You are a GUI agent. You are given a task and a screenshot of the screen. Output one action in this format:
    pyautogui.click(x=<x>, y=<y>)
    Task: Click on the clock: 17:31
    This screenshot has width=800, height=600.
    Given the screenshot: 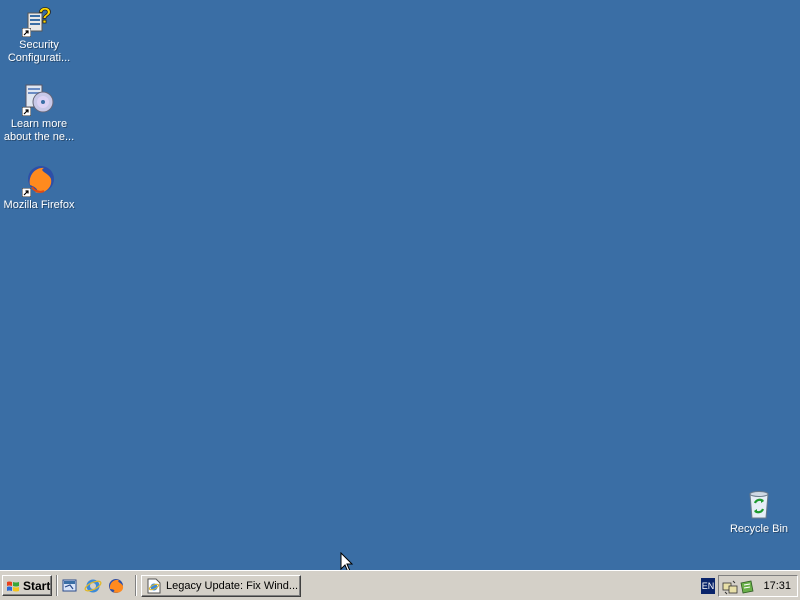 What is the action you would take?
    pyautogui.click(x=777, y=586)
    